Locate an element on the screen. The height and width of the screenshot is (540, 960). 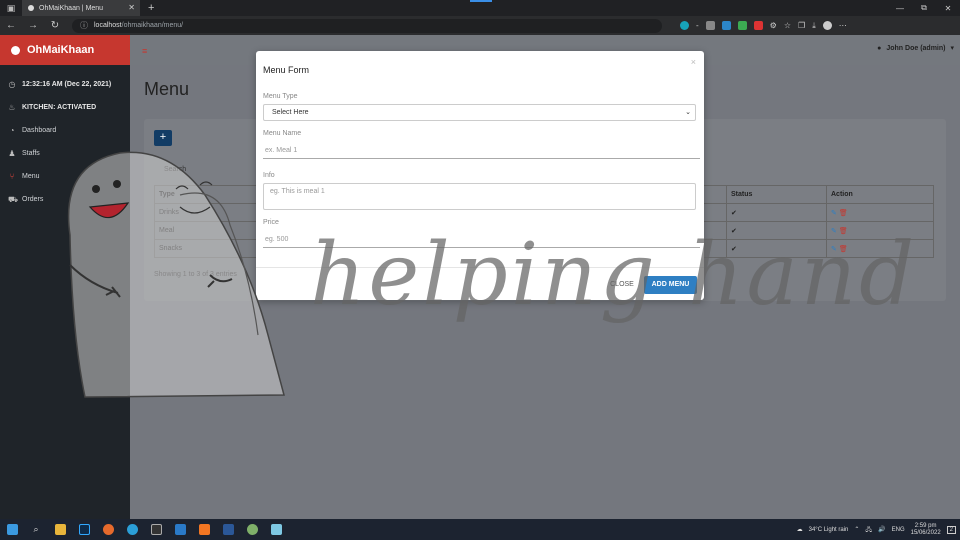
column-header-status: Status is located at coordinates (776, 194).